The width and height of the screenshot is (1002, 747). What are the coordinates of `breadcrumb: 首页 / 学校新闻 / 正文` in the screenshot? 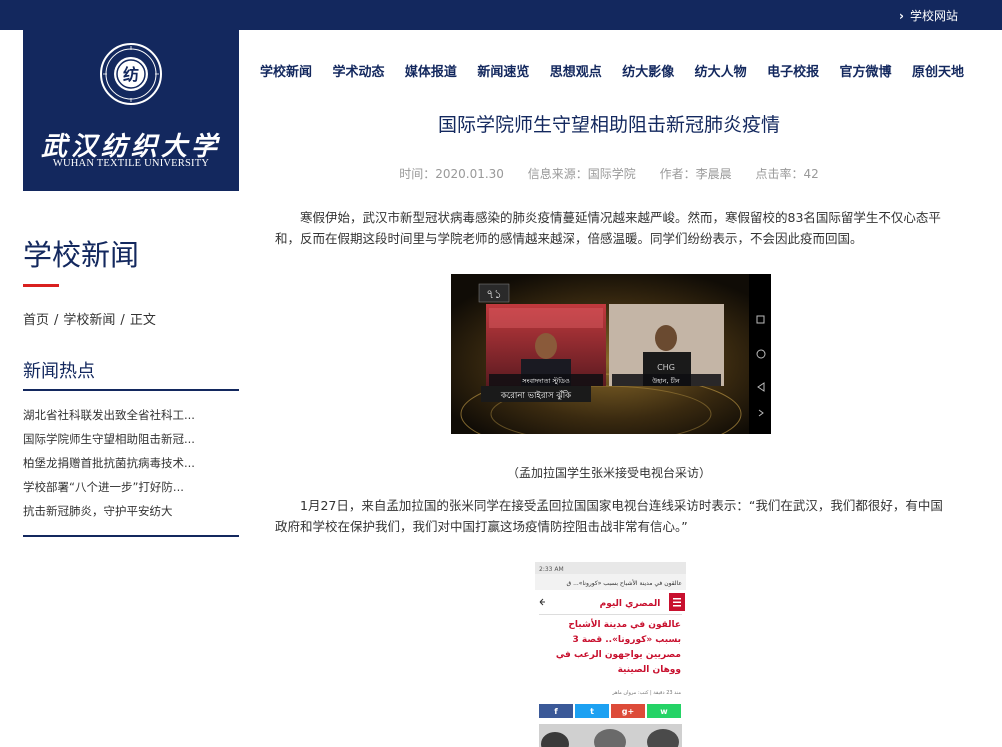 It's located at (89, 318).